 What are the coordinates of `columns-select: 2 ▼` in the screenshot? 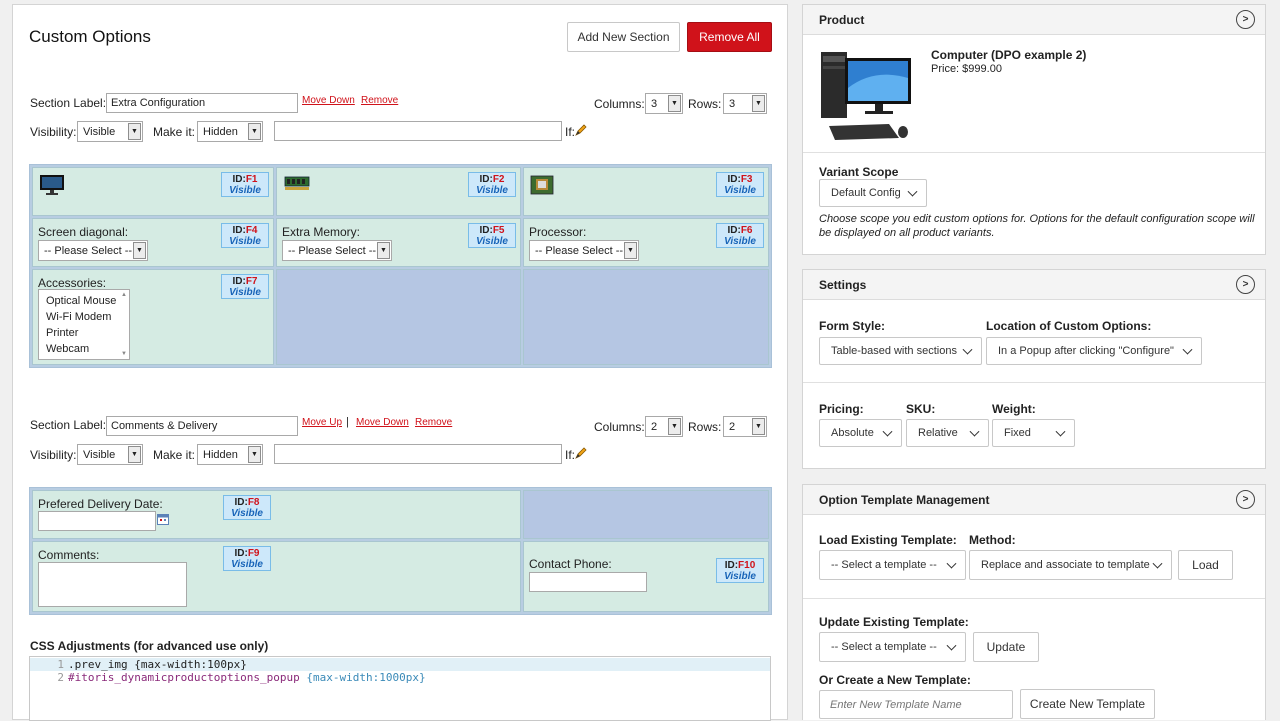 It's located at (664, 426).